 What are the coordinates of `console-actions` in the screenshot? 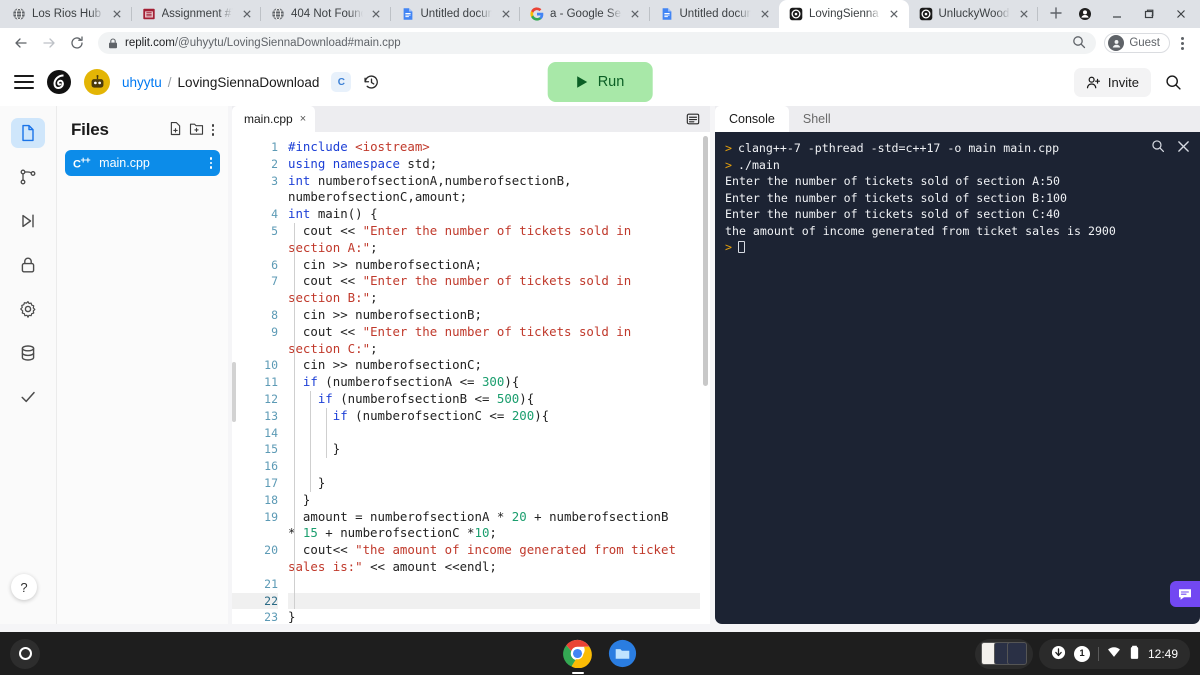 It's located at (1170, 148).